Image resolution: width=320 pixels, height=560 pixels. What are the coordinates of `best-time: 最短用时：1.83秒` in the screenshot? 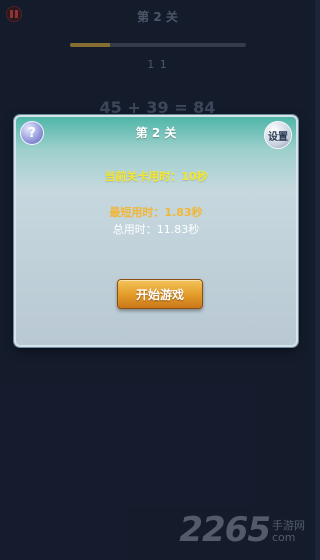 It's located at (156, 212).